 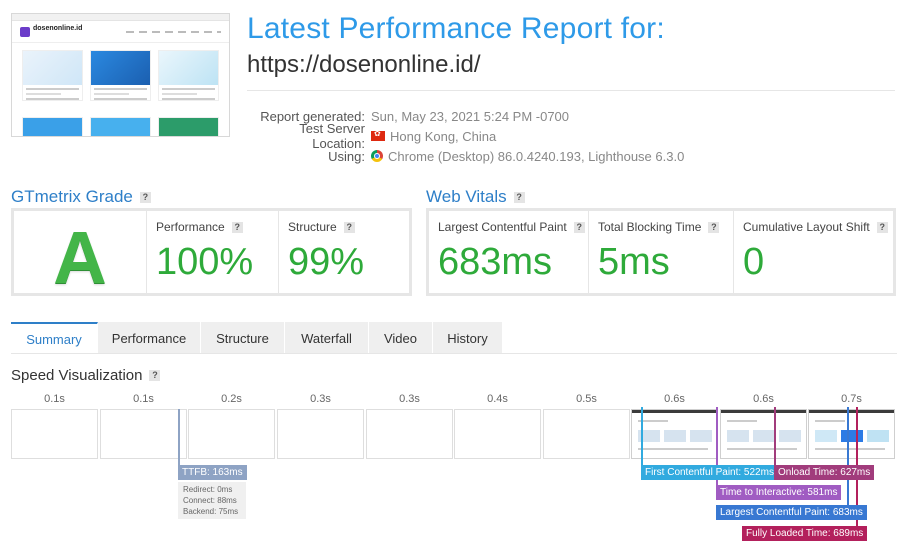 I want to click on server-location-value: Hong Kong, China, so click(x=443, y=136).